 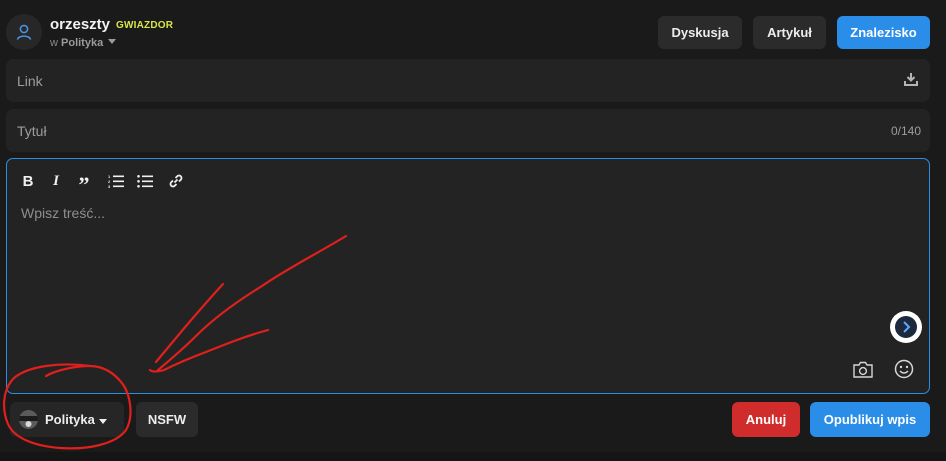 I want to click on post-context: w Polityka, so click(x=83, y=43).